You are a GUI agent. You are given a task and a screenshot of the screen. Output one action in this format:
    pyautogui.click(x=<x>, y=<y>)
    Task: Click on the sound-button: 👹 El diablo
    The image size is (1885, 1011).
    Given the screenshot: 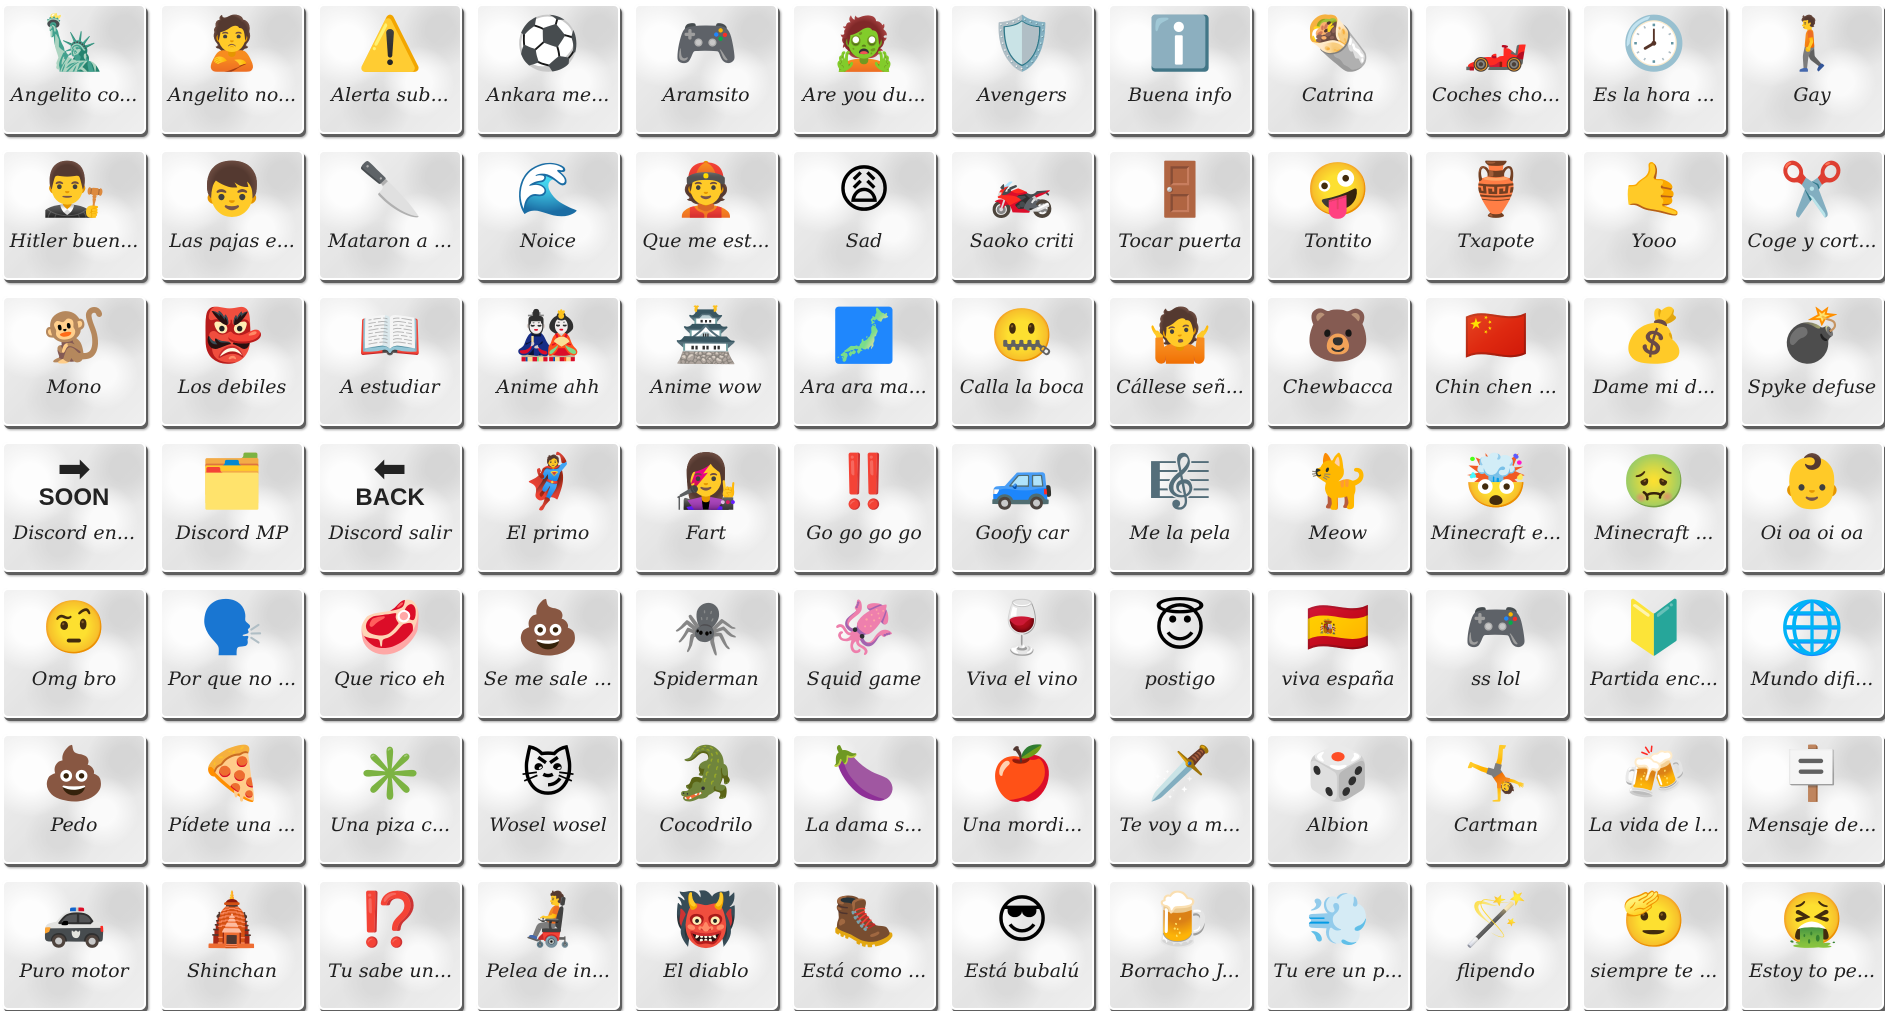 What is the action you would take?
    pyautogui.click(x=706, y=945)
    